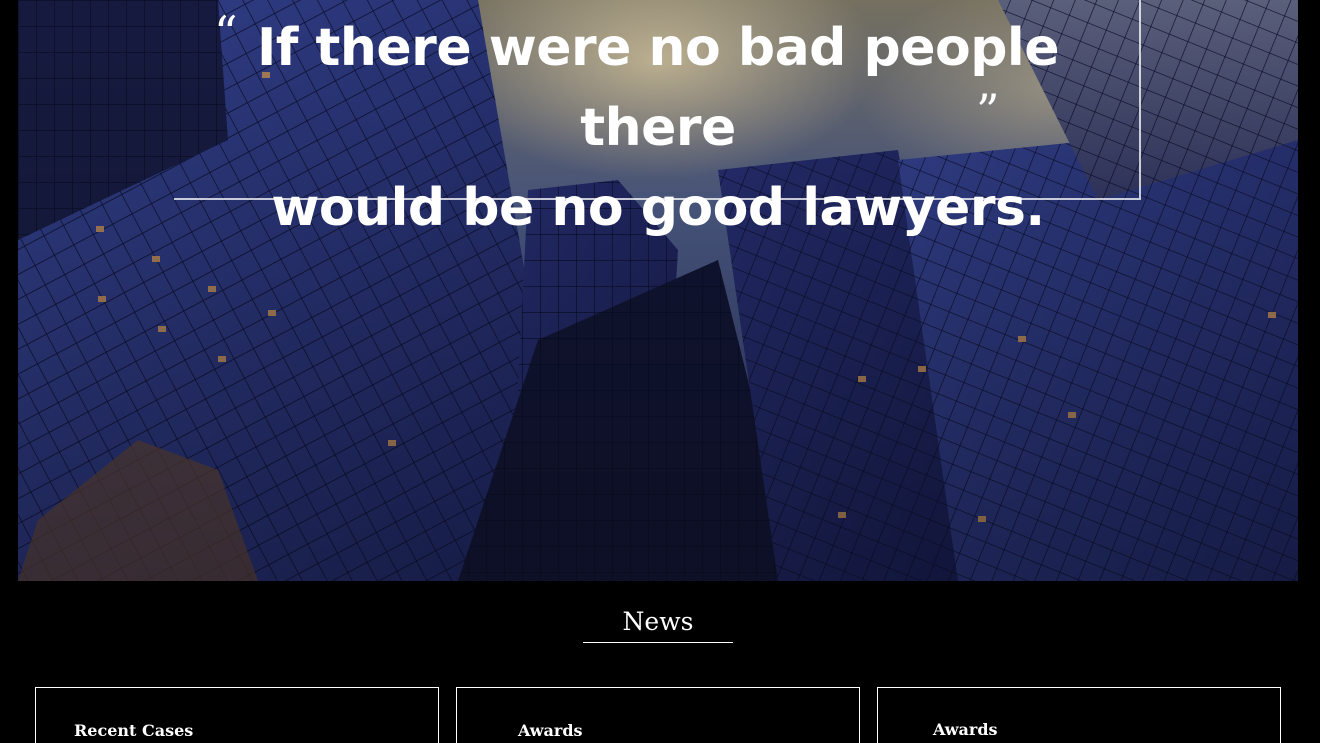 Image resolution: width=1320 pixels, height=743 pixels. What do you see at coordinates (658, 642) in the screenshot?
I see `news-title-underline` at bounding box center [658, 642].